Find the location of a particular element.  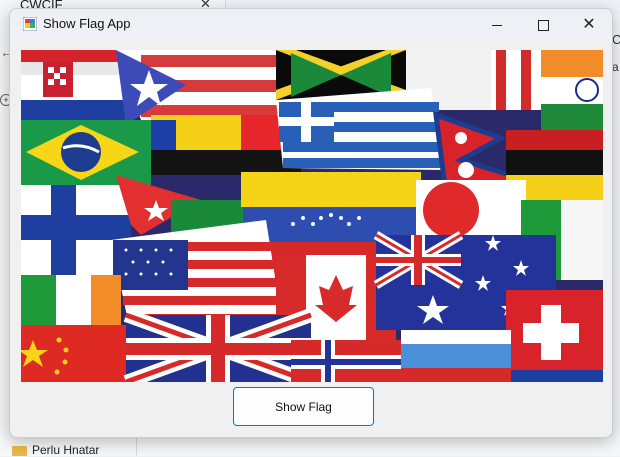

show-flag-button: Show Flag is located at coordinates (303, 406).